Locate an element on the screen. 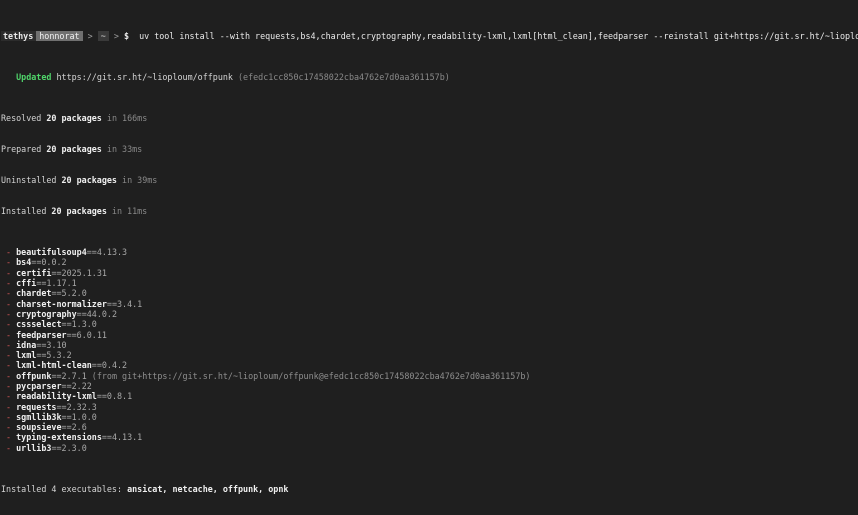 This screenshot has width=858, height=515. executables-prefix: Installed 4 executables: is located at coordinates (64, 488).